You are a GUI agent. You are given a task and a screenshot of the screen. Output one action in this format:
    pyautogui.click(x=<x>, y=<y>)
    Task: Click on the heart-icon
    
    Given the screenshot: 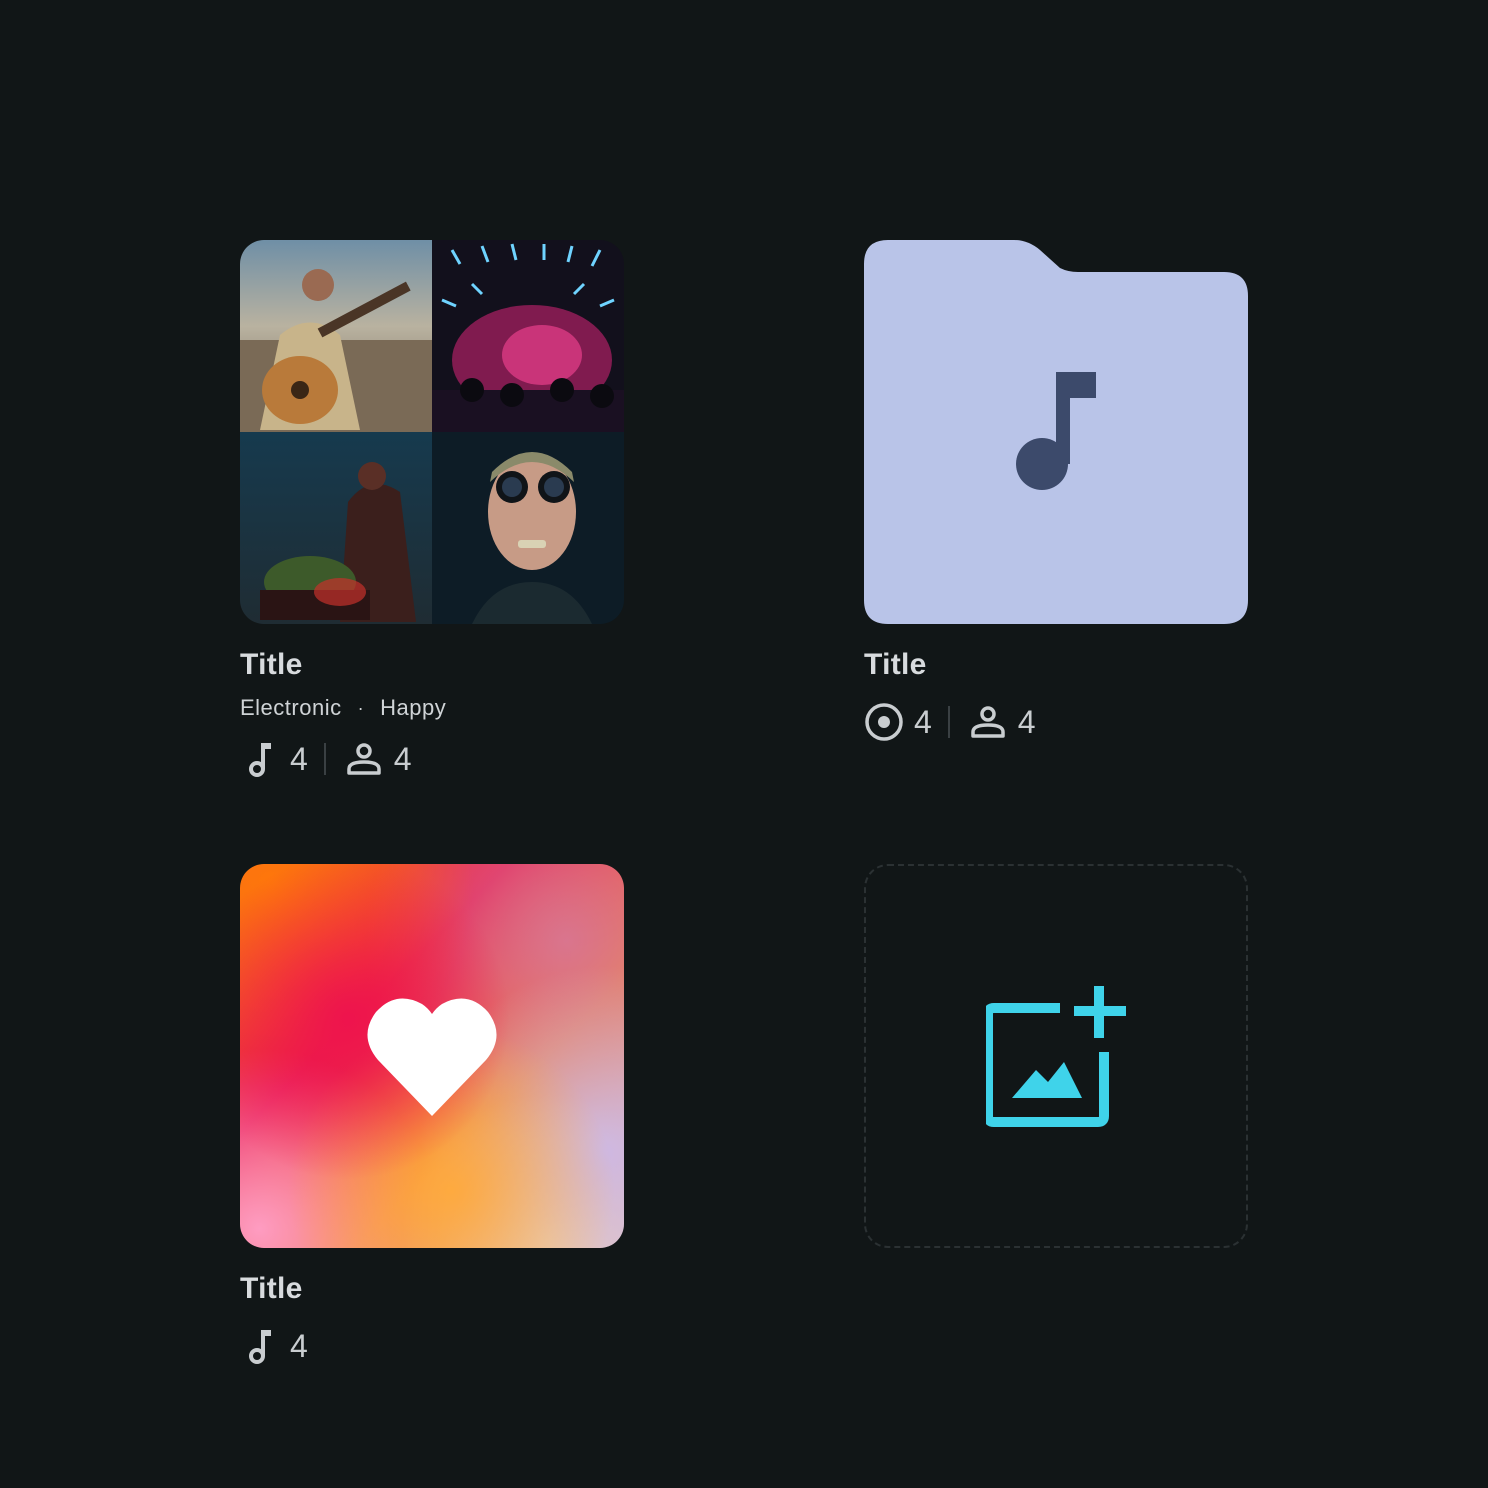 What is the action you would take?
    pyautogui.click(x=432, y=1057)
    